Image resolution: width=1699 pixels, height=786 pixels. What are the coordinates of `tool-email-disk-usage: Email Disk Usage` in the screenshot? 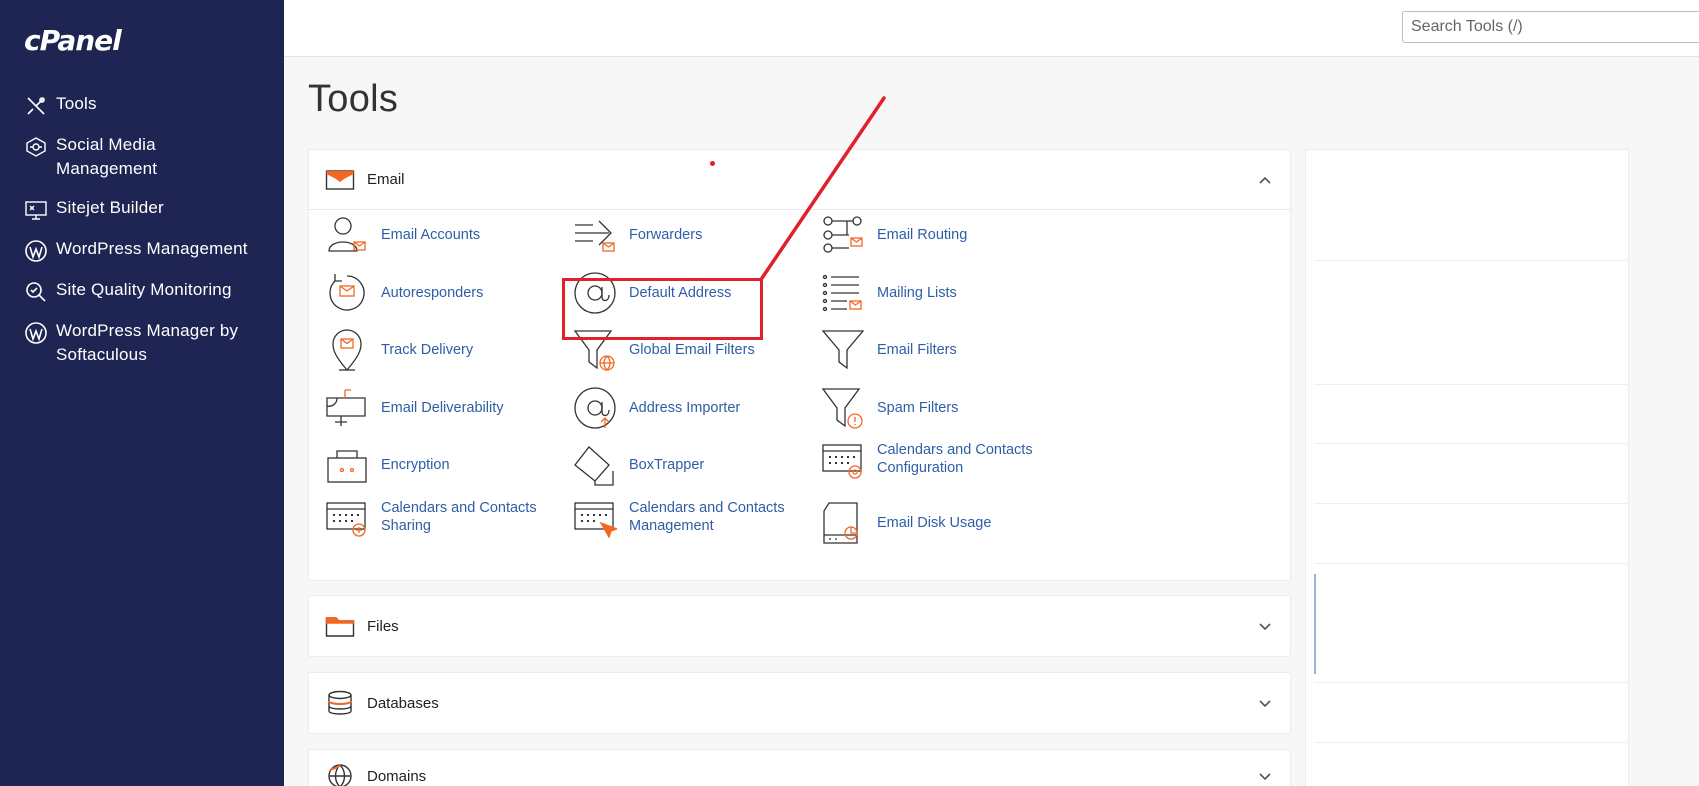 It's located at (941, 523).